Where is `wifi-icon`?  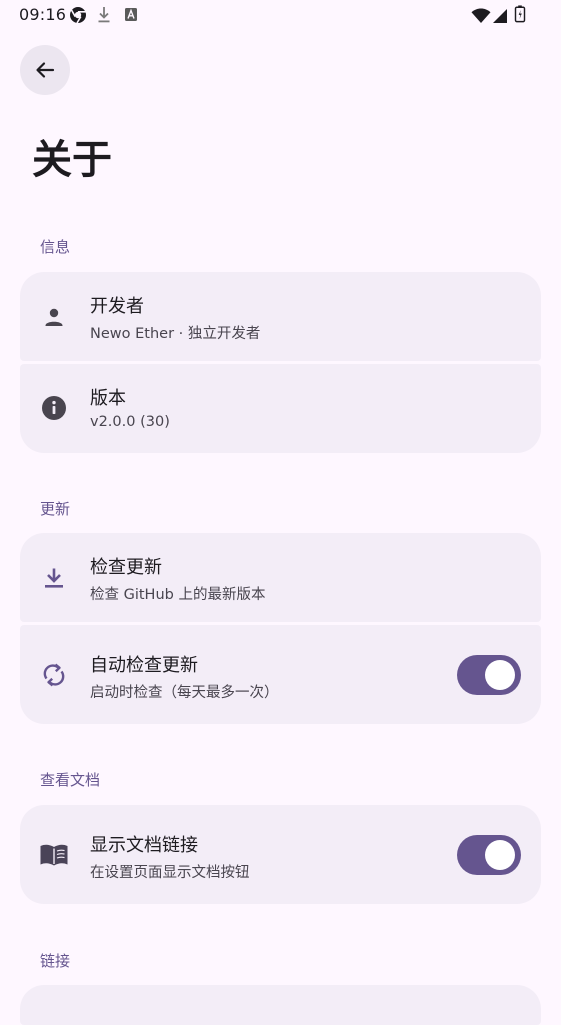 wifi-icon is located at coordinates (481, 15).